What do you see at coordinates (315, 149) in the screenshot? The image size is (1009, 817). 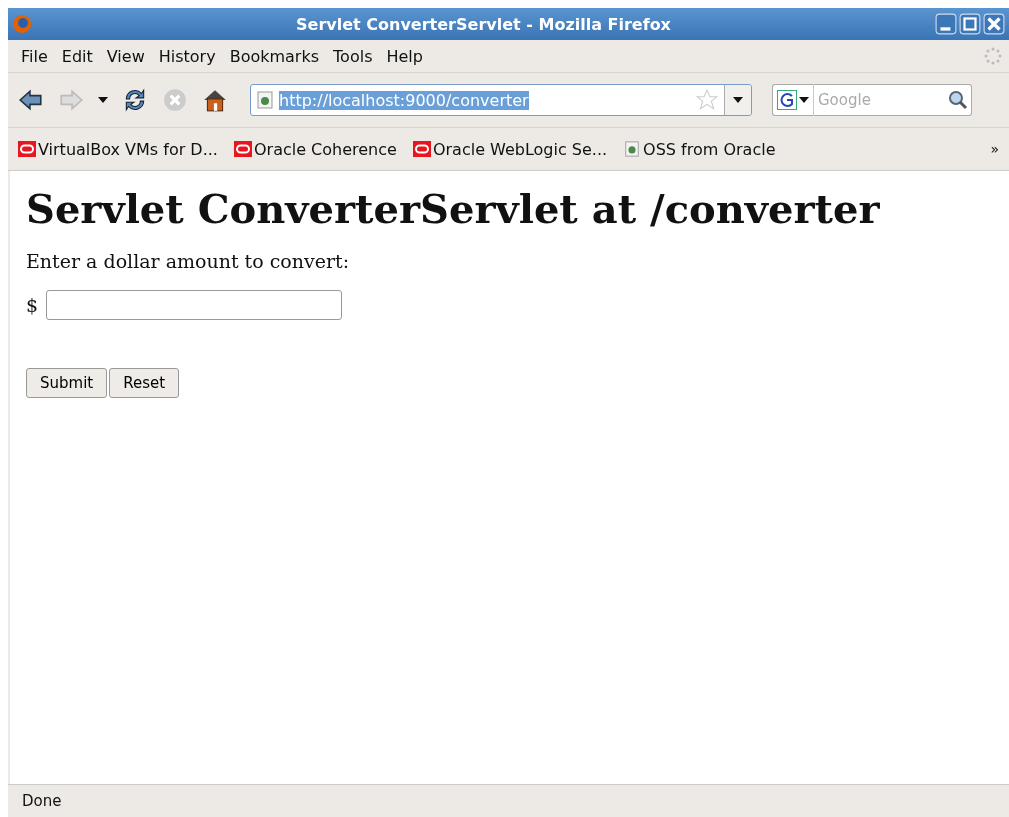 I see `bookmark-item: Oracle Coherence` at bounding box center [315, 149].